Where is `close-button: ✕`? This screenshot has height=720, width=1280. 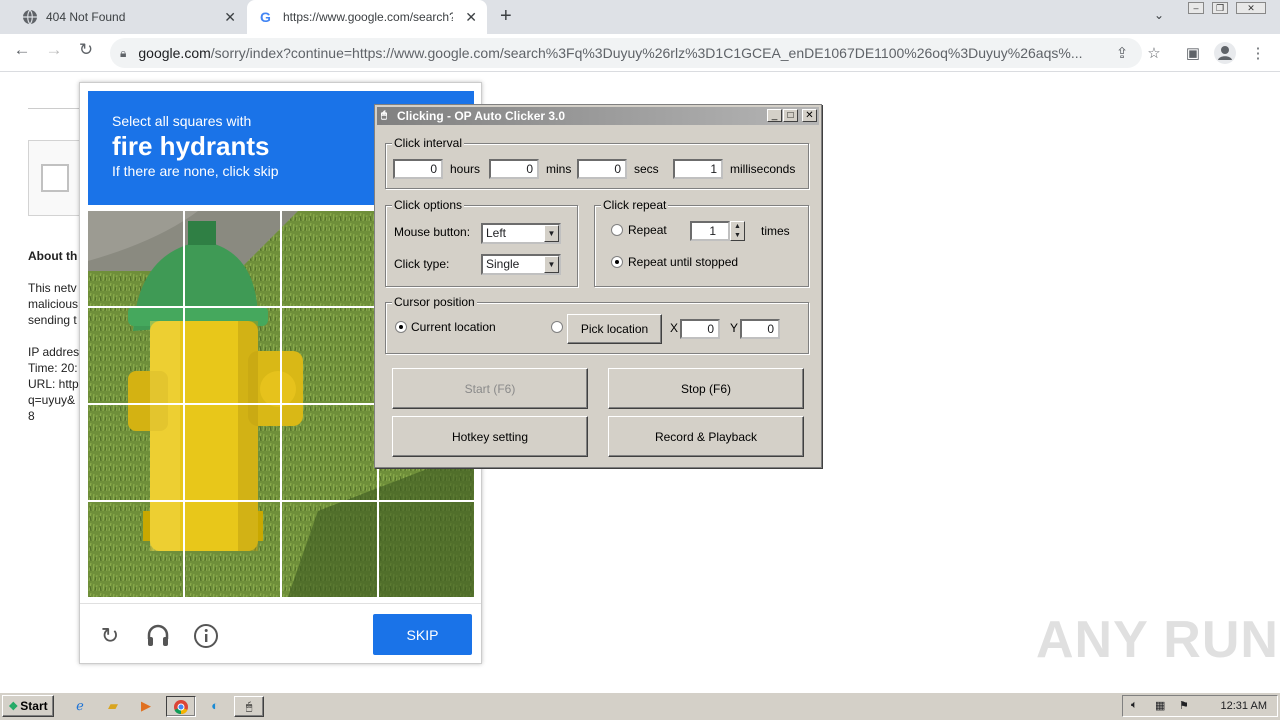
close-button: ✕ is located at coordinates (809, 115).